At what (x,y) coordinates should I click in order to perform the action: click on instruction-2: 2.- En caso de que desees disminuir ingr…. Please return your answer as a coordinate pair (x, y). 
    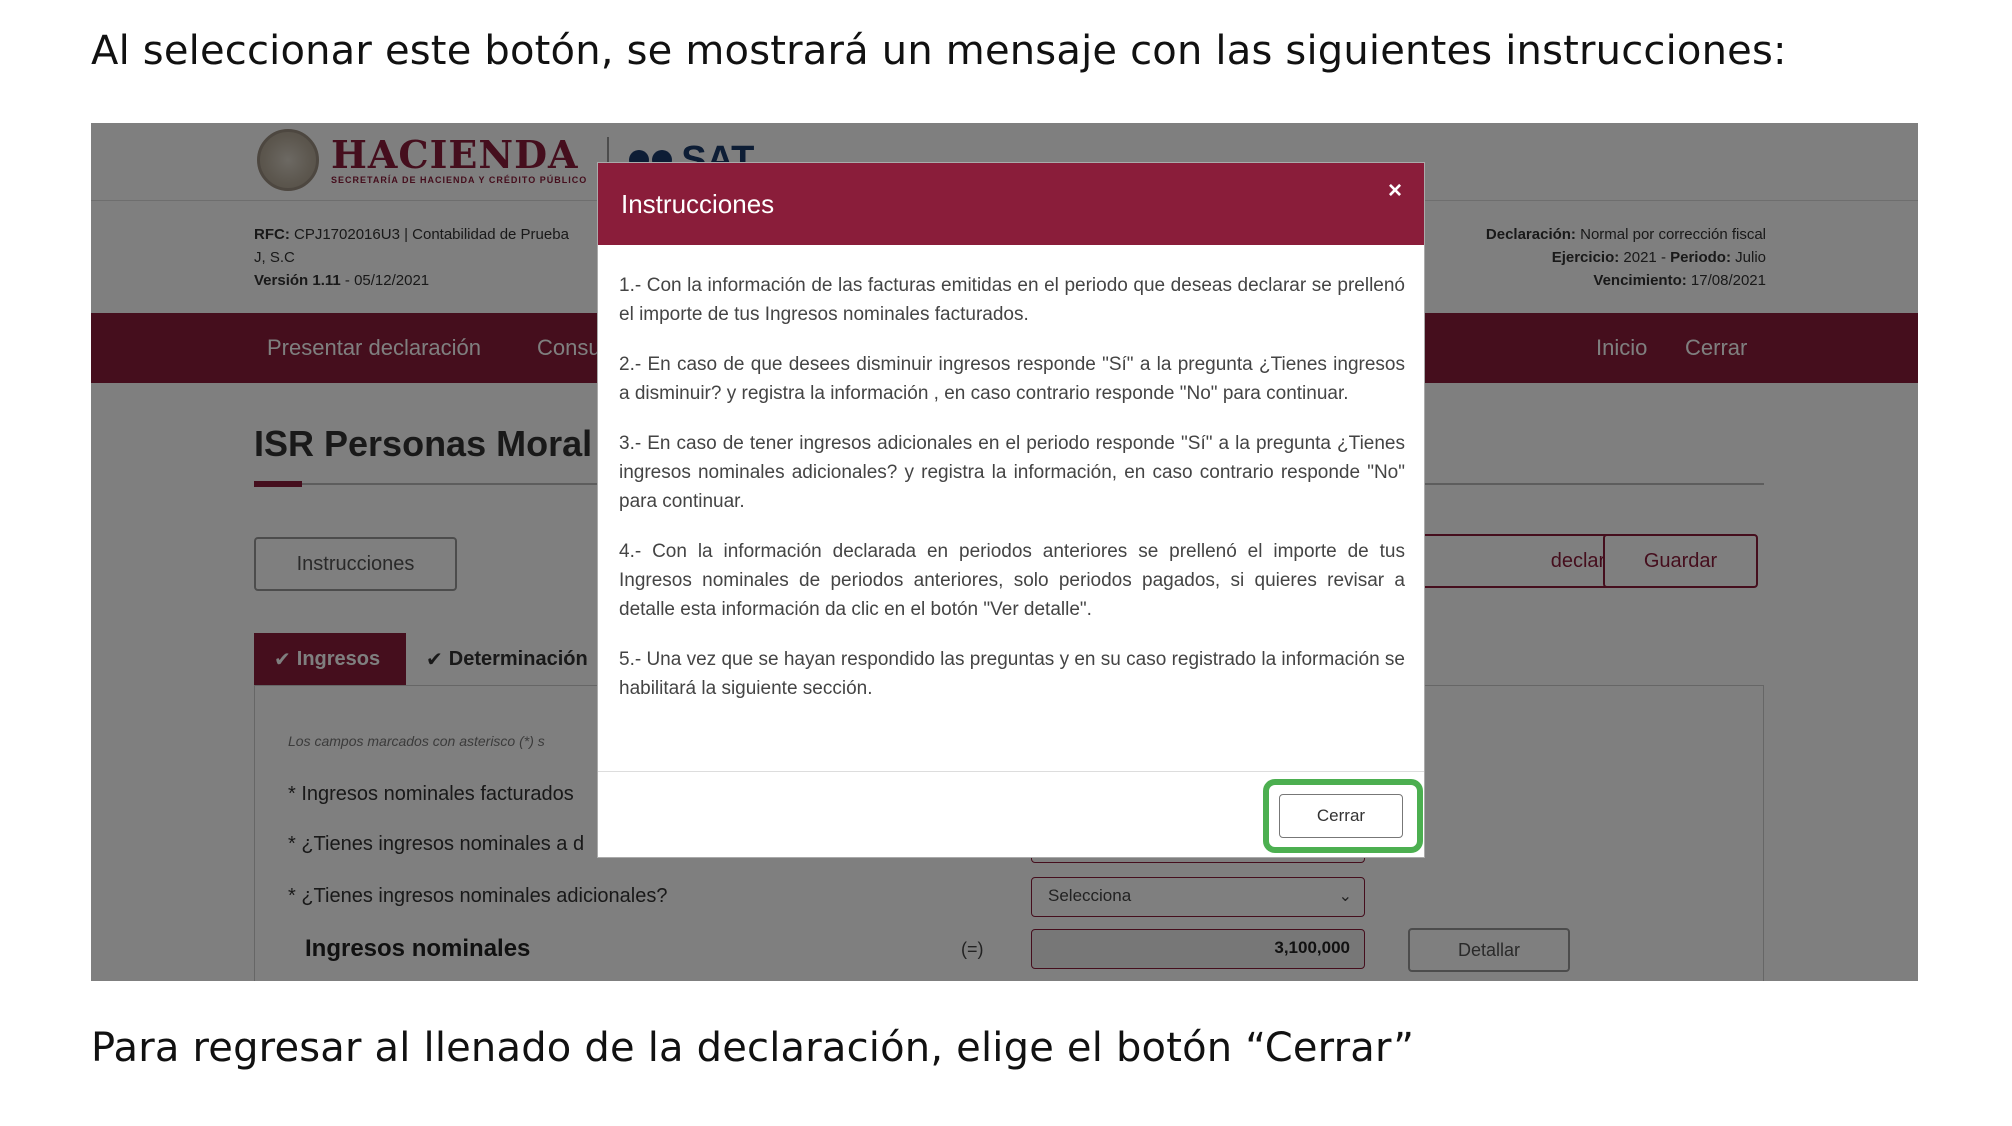
    Looking at the image, I should click on (1012, 379).